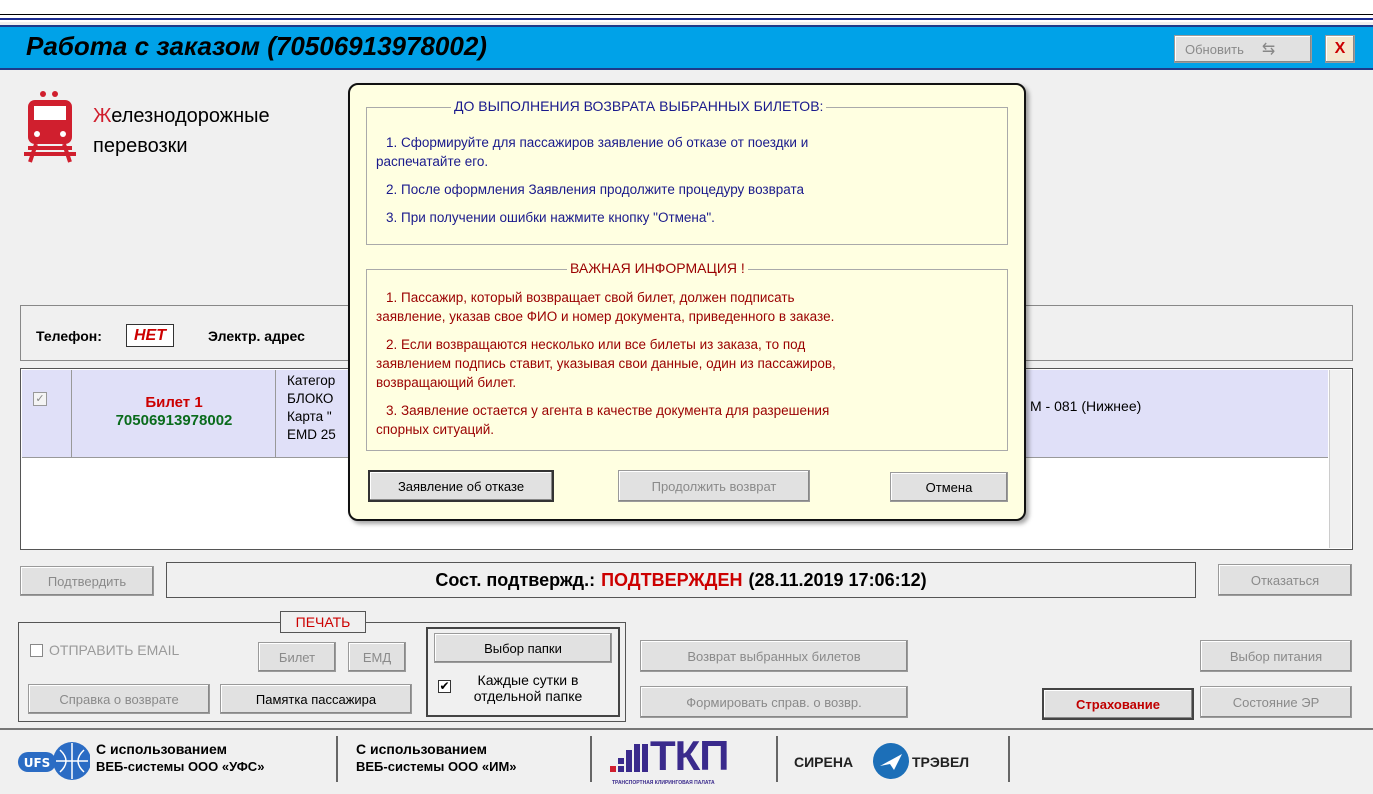  I want to click on phone-label: Телефон:, so click(69, 336).